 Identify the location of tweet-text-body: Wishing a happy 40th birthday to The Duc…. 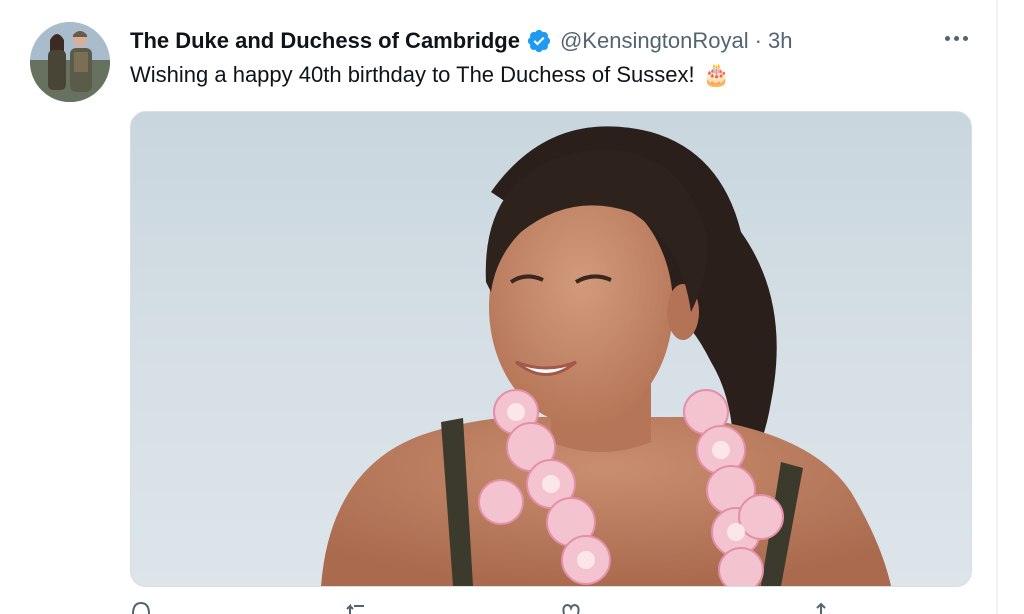
(412, 74).